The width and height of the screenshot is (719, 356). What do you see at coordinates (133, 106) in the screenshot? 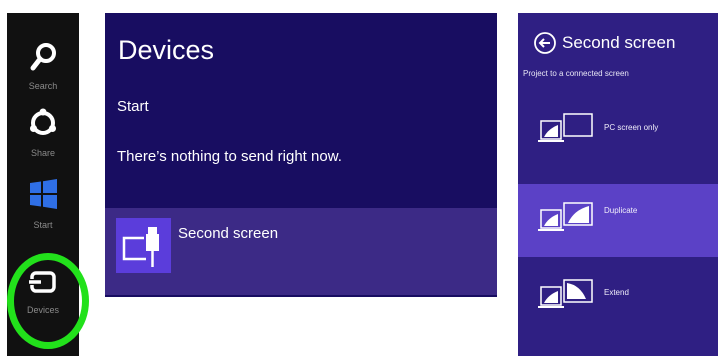
I see `devices-start-heading: Start` at bounding box center [133, 106].